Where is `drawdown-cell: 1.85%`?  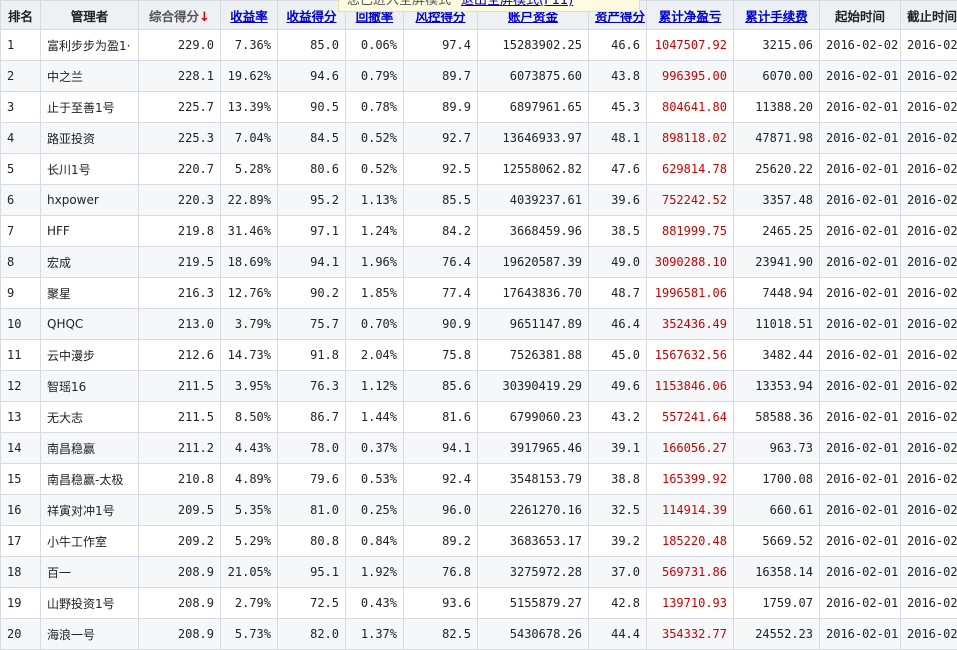 drawdown-cell: 1.85% is located at coordinates (375, 293).